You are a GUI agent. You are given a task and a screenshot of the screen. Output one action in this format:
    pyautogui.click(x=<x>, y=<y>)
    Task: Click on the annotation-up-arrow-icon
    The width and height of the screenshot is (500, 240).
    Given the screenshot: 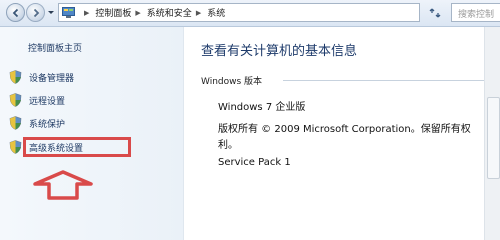 What is the action you would take?
    pyautogui.click(x=63, y=185)
    